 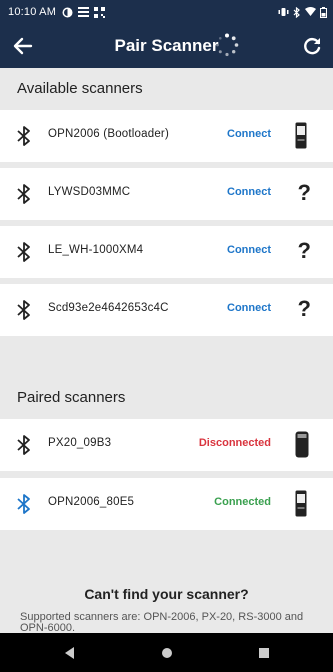 I want to click on available-scanners-title: Available scanners, so click(x=80, y=88).